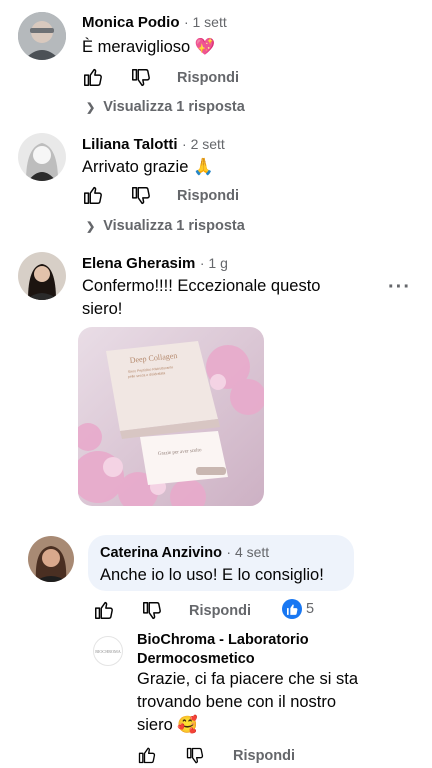 Image resolution: width=432 pixels, height=768 pixels. I want to click on more-options-button: ···, so click(399, 287).